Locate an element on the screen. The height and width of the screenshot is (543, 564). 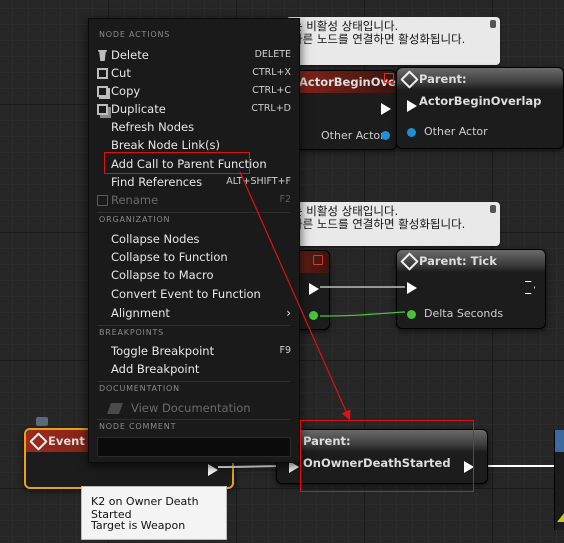
tooltip-line-2: Target is Weapon is located at coordinates (138, 525).